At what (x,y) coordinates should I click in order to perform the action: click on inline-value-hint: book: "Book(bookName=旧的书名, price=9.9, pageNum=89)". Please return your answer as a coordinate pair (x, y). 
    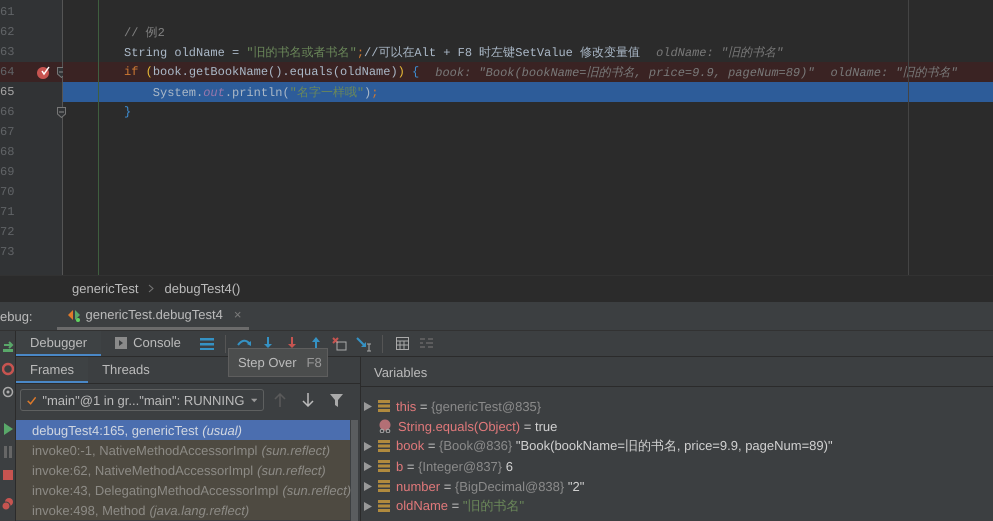
    Looking at the image, I should click on (625, 72).